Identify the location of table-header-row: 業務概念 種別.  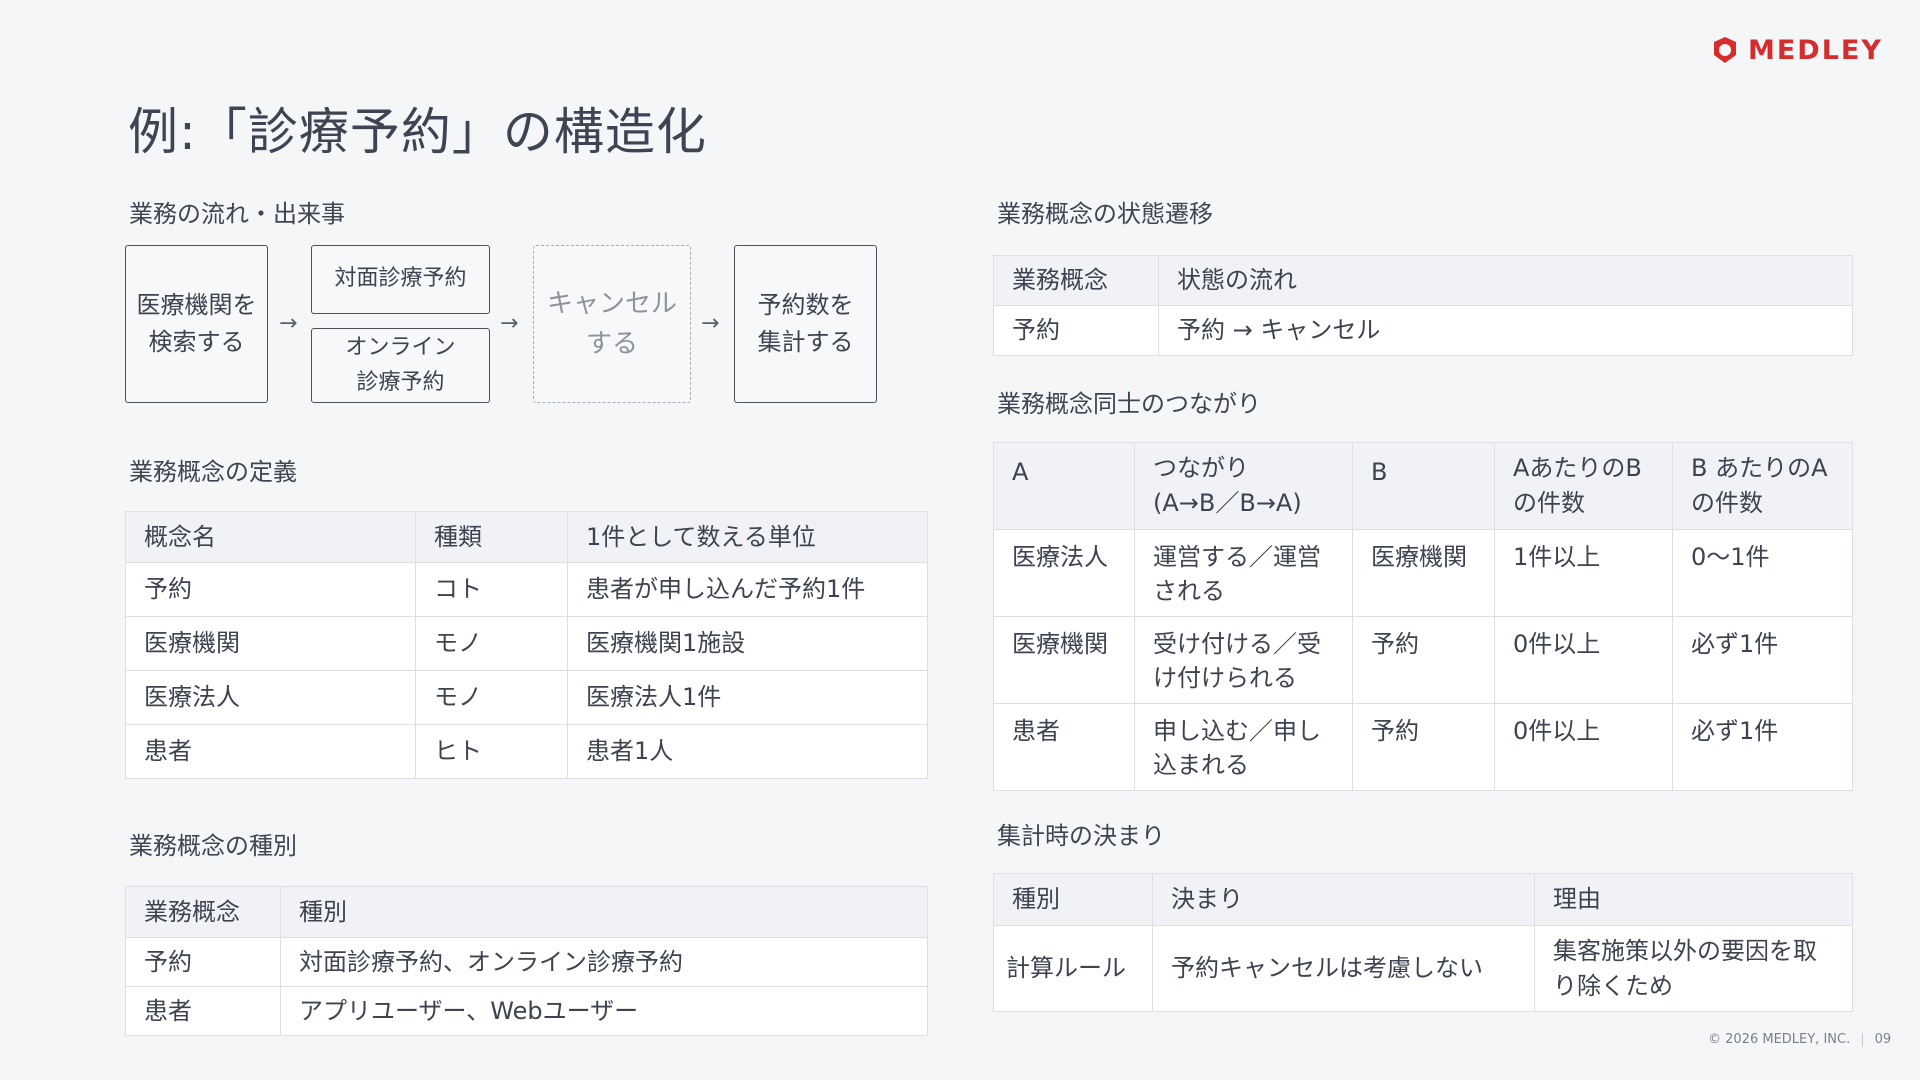
(526, 912).